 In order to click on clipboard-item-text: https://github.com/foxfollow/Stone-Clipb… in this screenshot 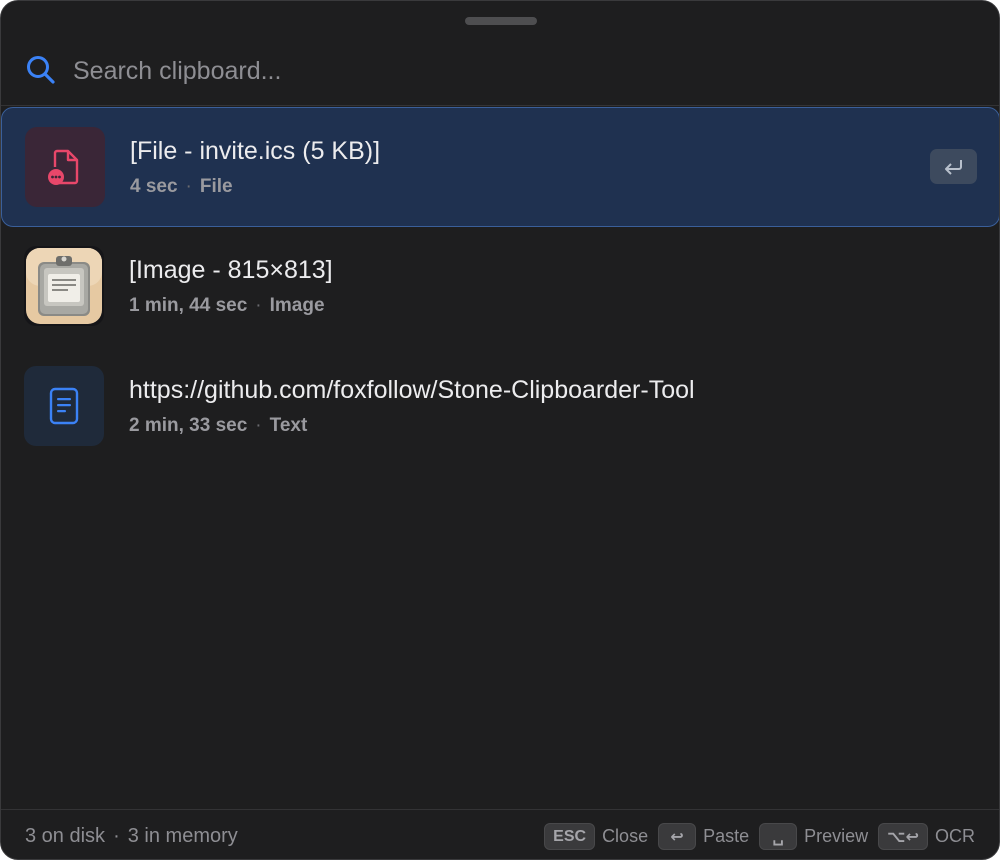, I will do `click(500, 407)`.